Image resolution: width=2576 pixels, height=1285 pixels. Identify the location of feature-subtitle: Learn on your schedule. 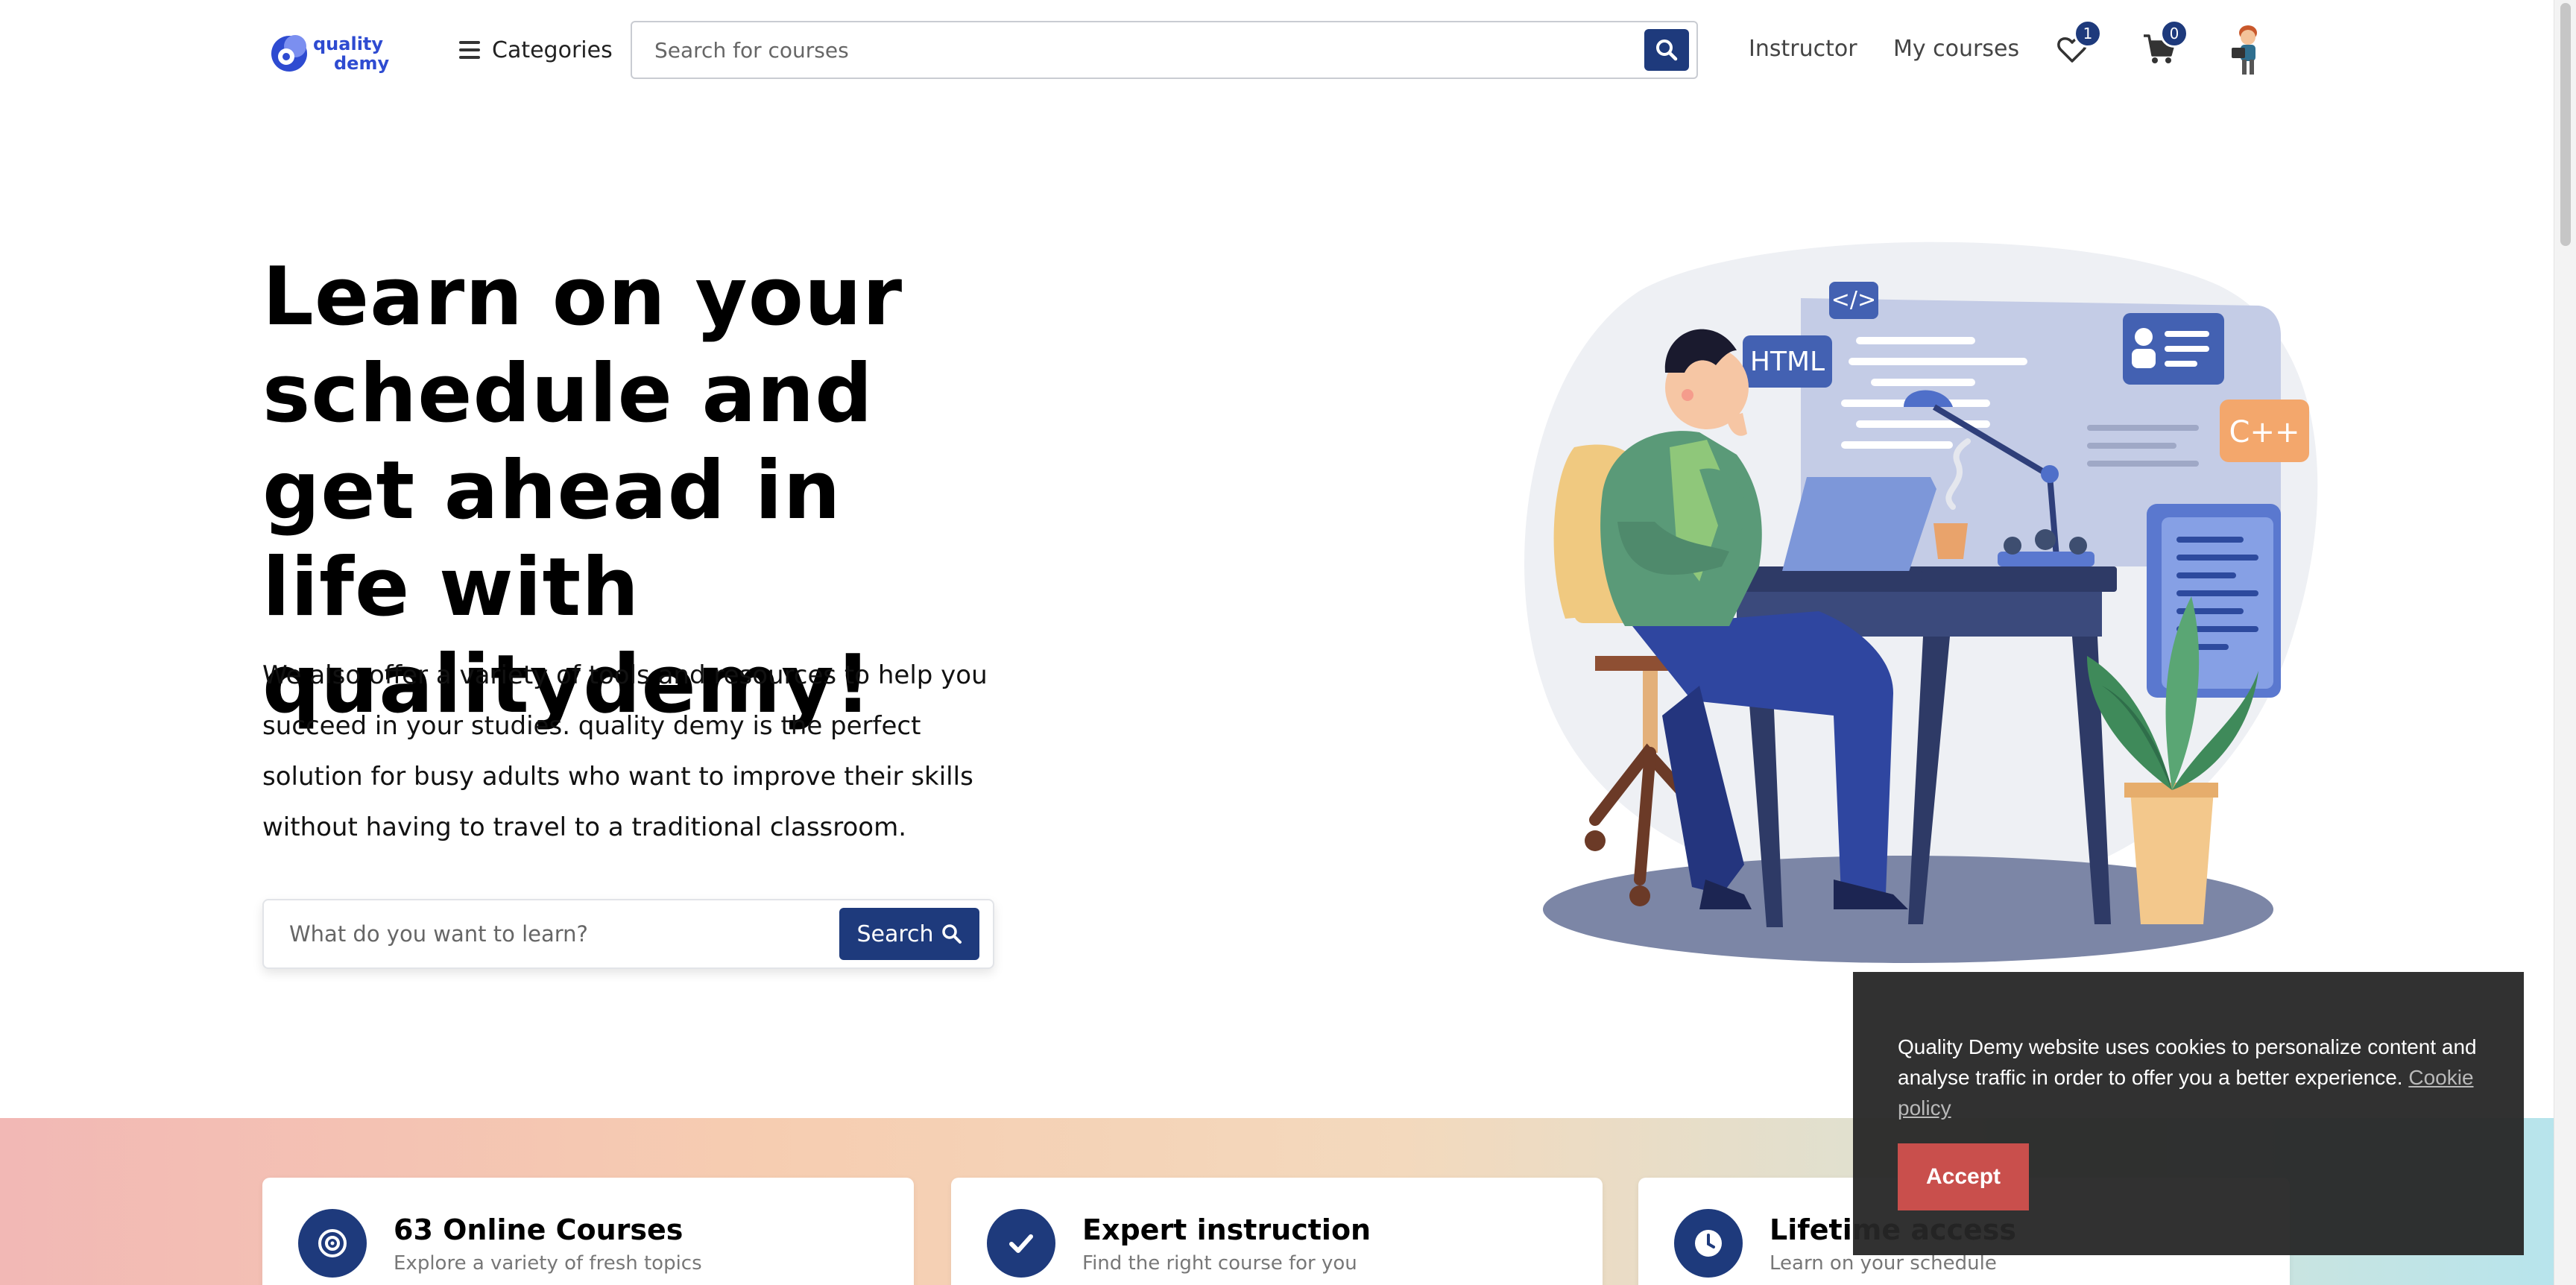
(1884, 1263).